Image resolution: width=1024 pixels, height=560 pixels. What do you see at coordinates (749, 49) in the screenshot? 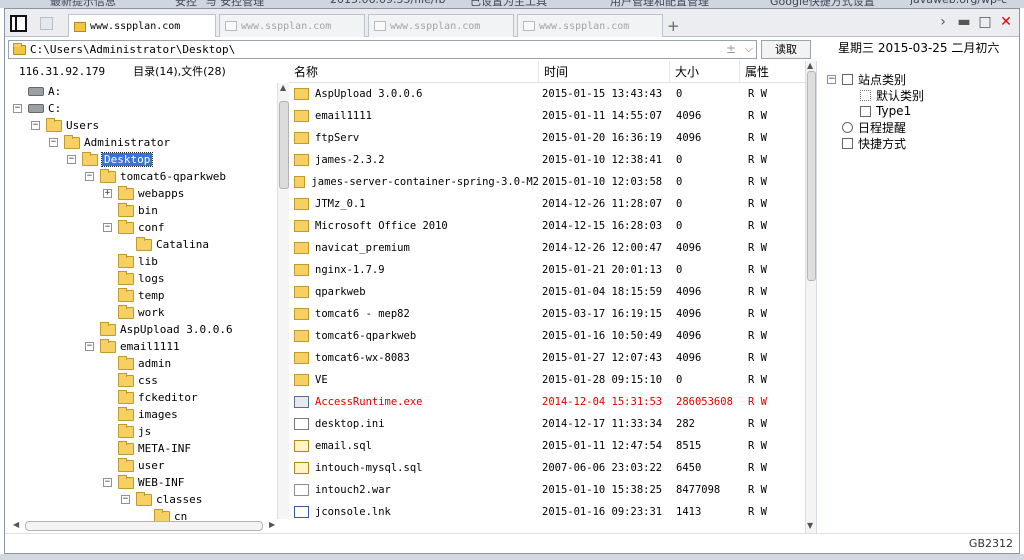
I see `chevron-down-icon: ⌵` at bounding box center [749, 49].